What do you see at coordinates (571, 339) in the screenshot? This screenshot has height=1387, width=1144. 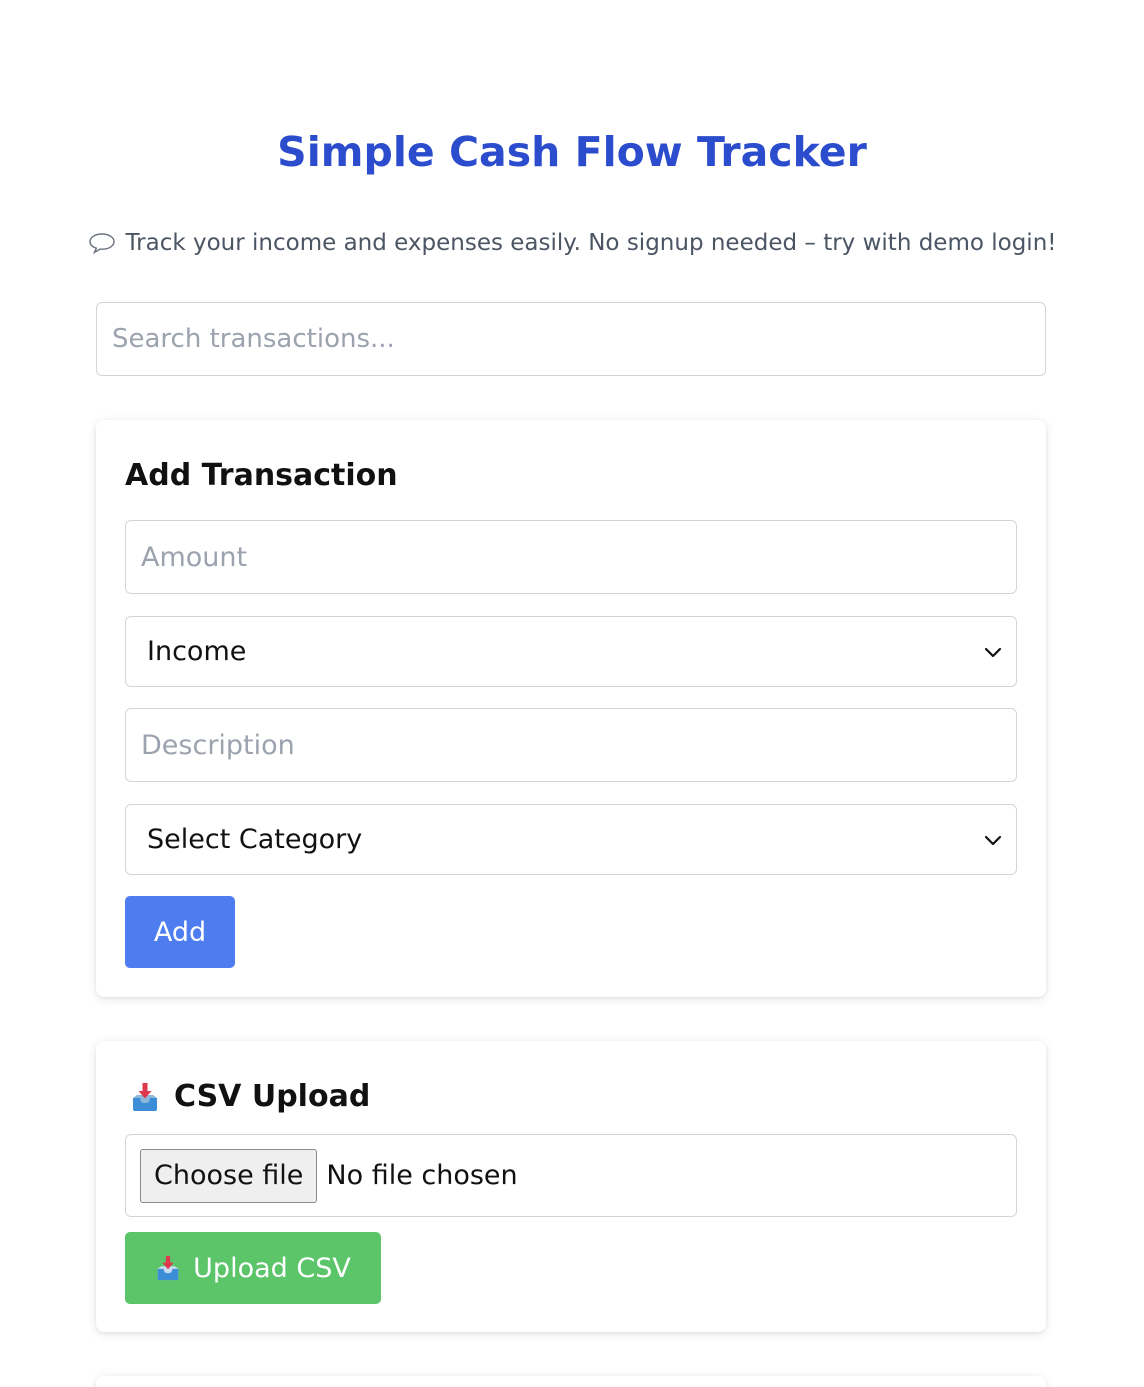 I see `search-input` at bounding box center [571, 339].